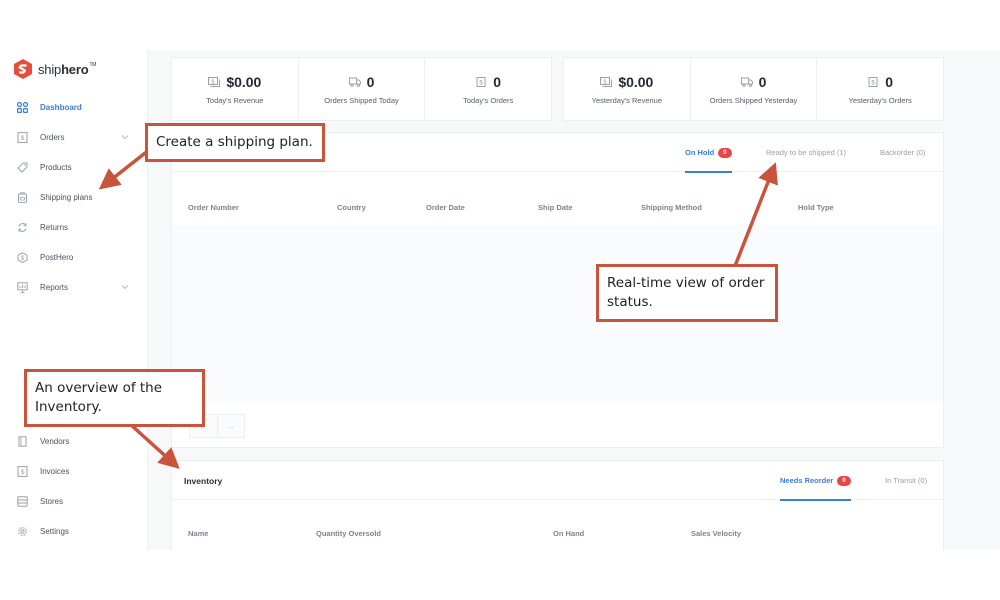 Image resolution: width=1000 pixels, height=600 pixels. What do you see at coordinates (22, 501) in the screenshot?
I see `store-icon` at bounding box center [22, 501].